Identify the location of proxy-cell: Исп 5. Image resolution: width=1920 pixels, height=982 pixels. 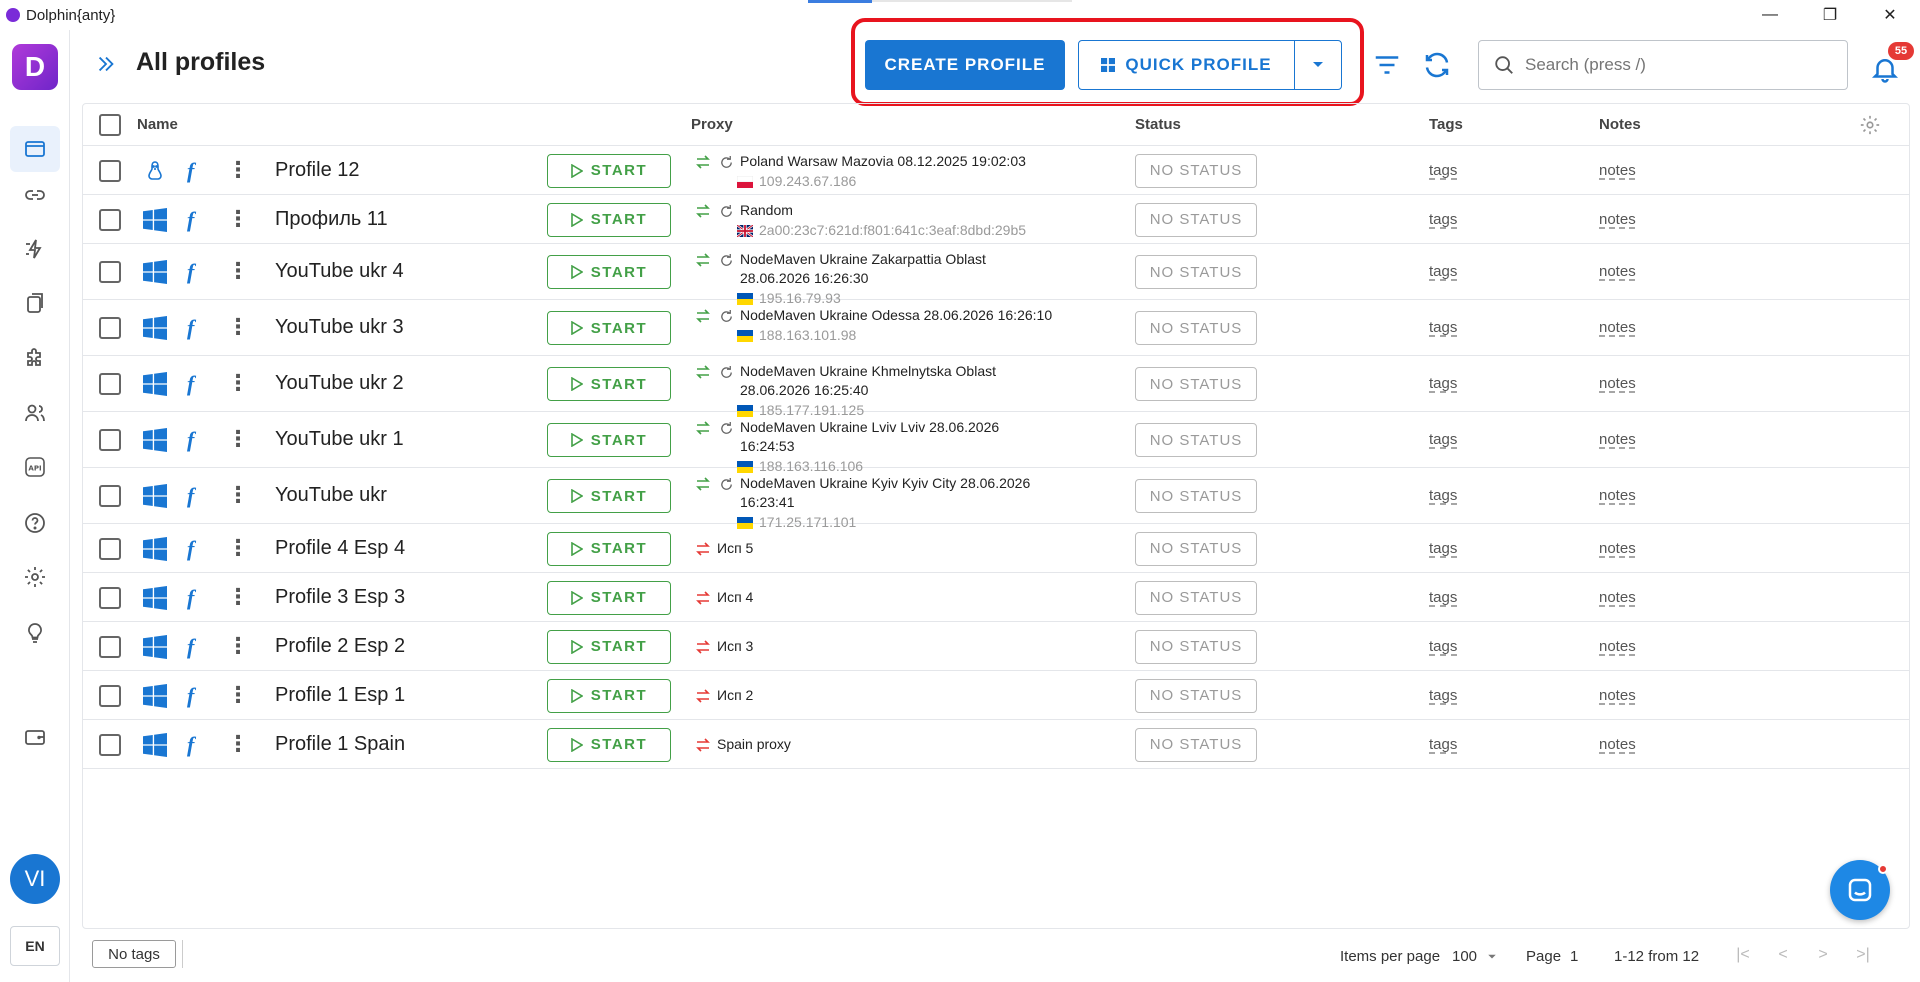
(875, 548).